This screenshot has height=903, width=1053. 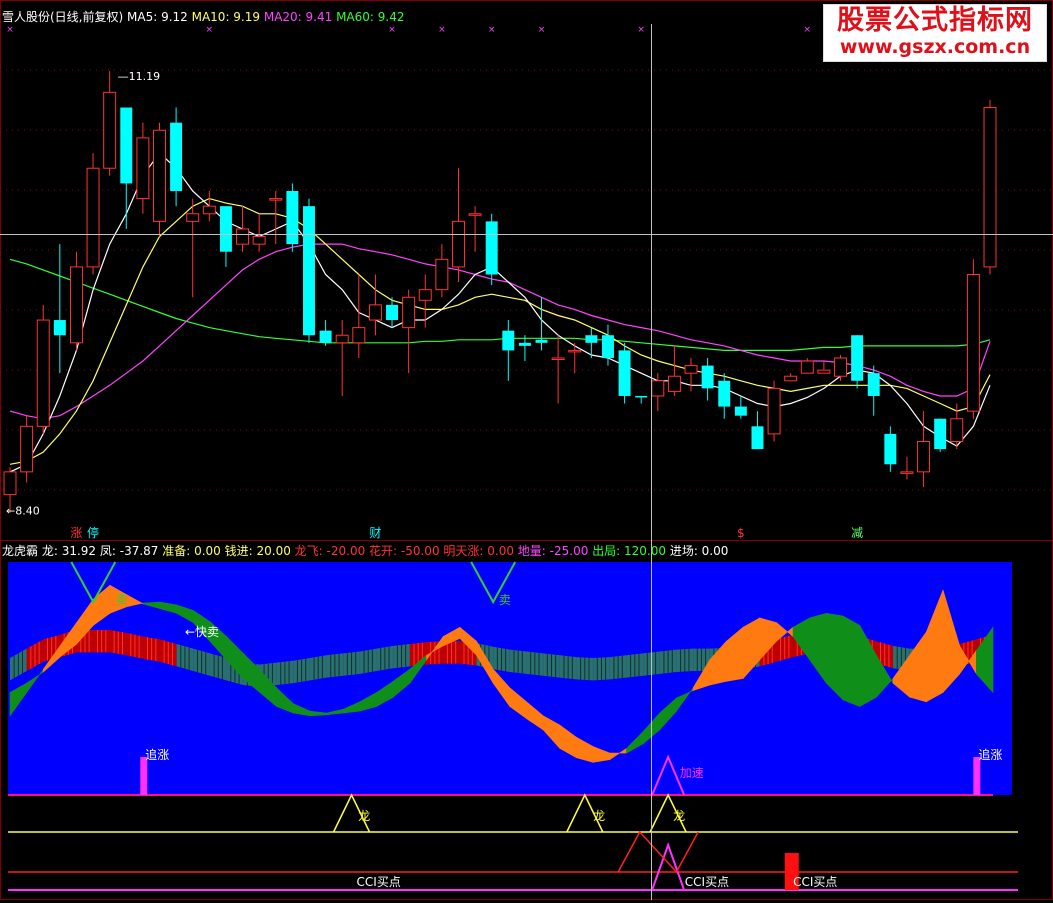 I want to click on indicator-value-5: 花开: -50.00, so click(x=406, y=551).